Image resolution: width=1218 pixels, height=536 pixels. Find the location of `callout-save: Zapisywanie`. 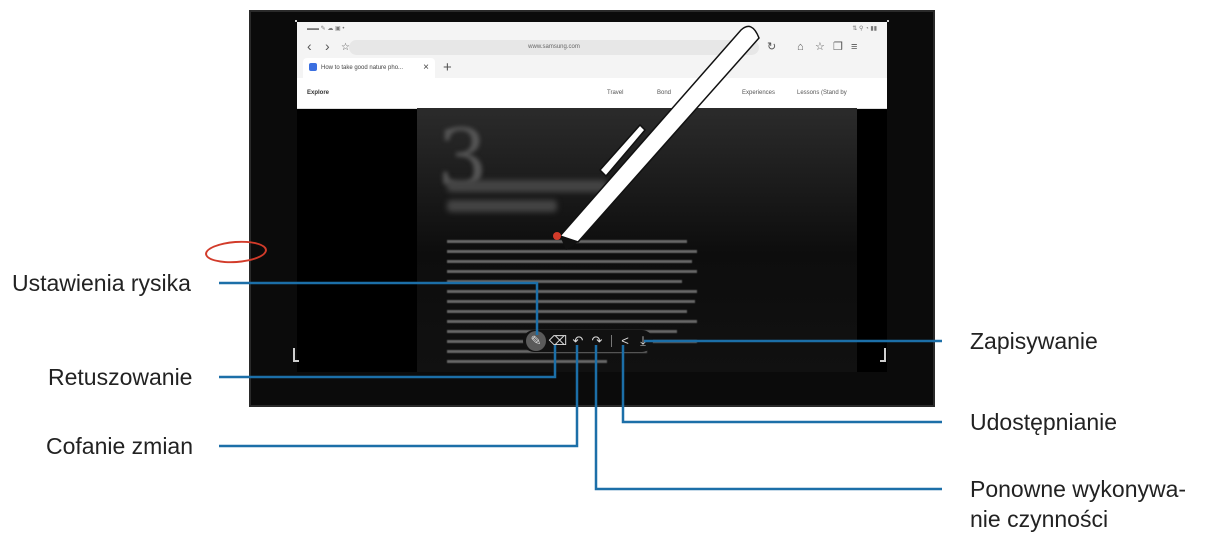

callout-save: Zapisywanie is located at coordinates (1034, 341).